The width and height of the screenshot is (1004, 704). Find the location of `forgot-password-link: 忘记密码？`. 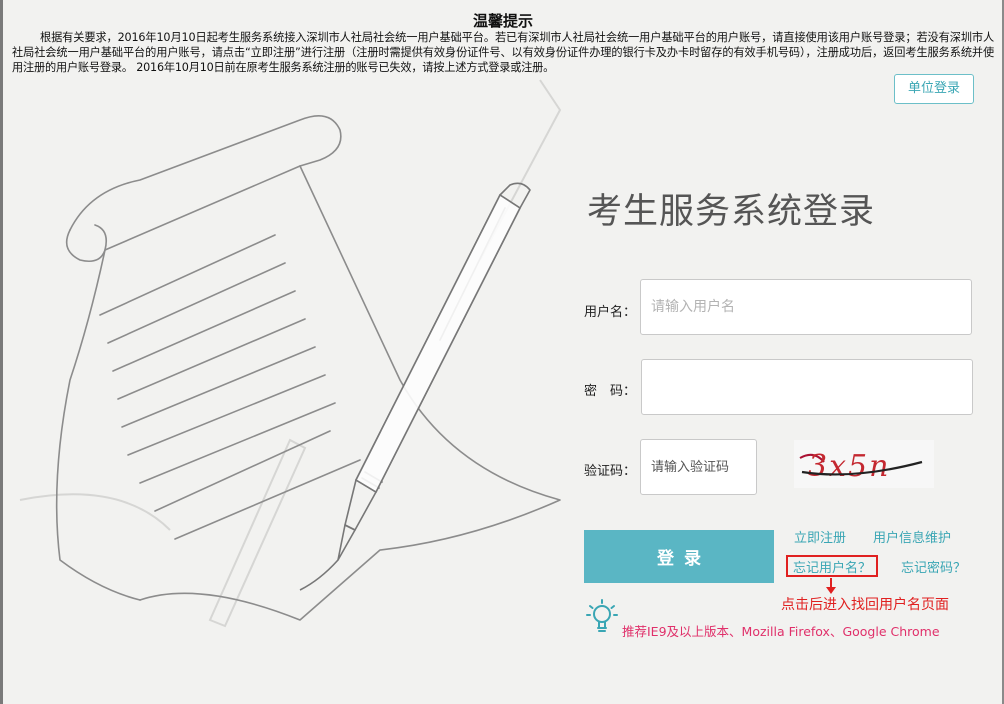

forgot-password-link: 忘记密码？ is located at coordinates (933, 566).